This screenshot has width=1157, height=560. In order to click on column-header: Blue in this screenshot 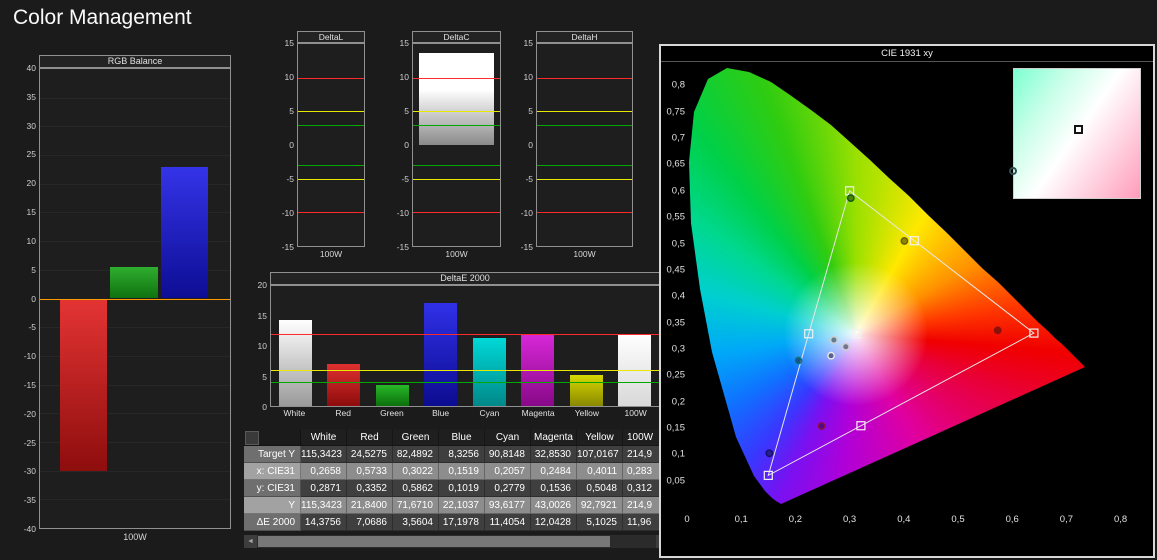, I will do `click(462, 437)`.